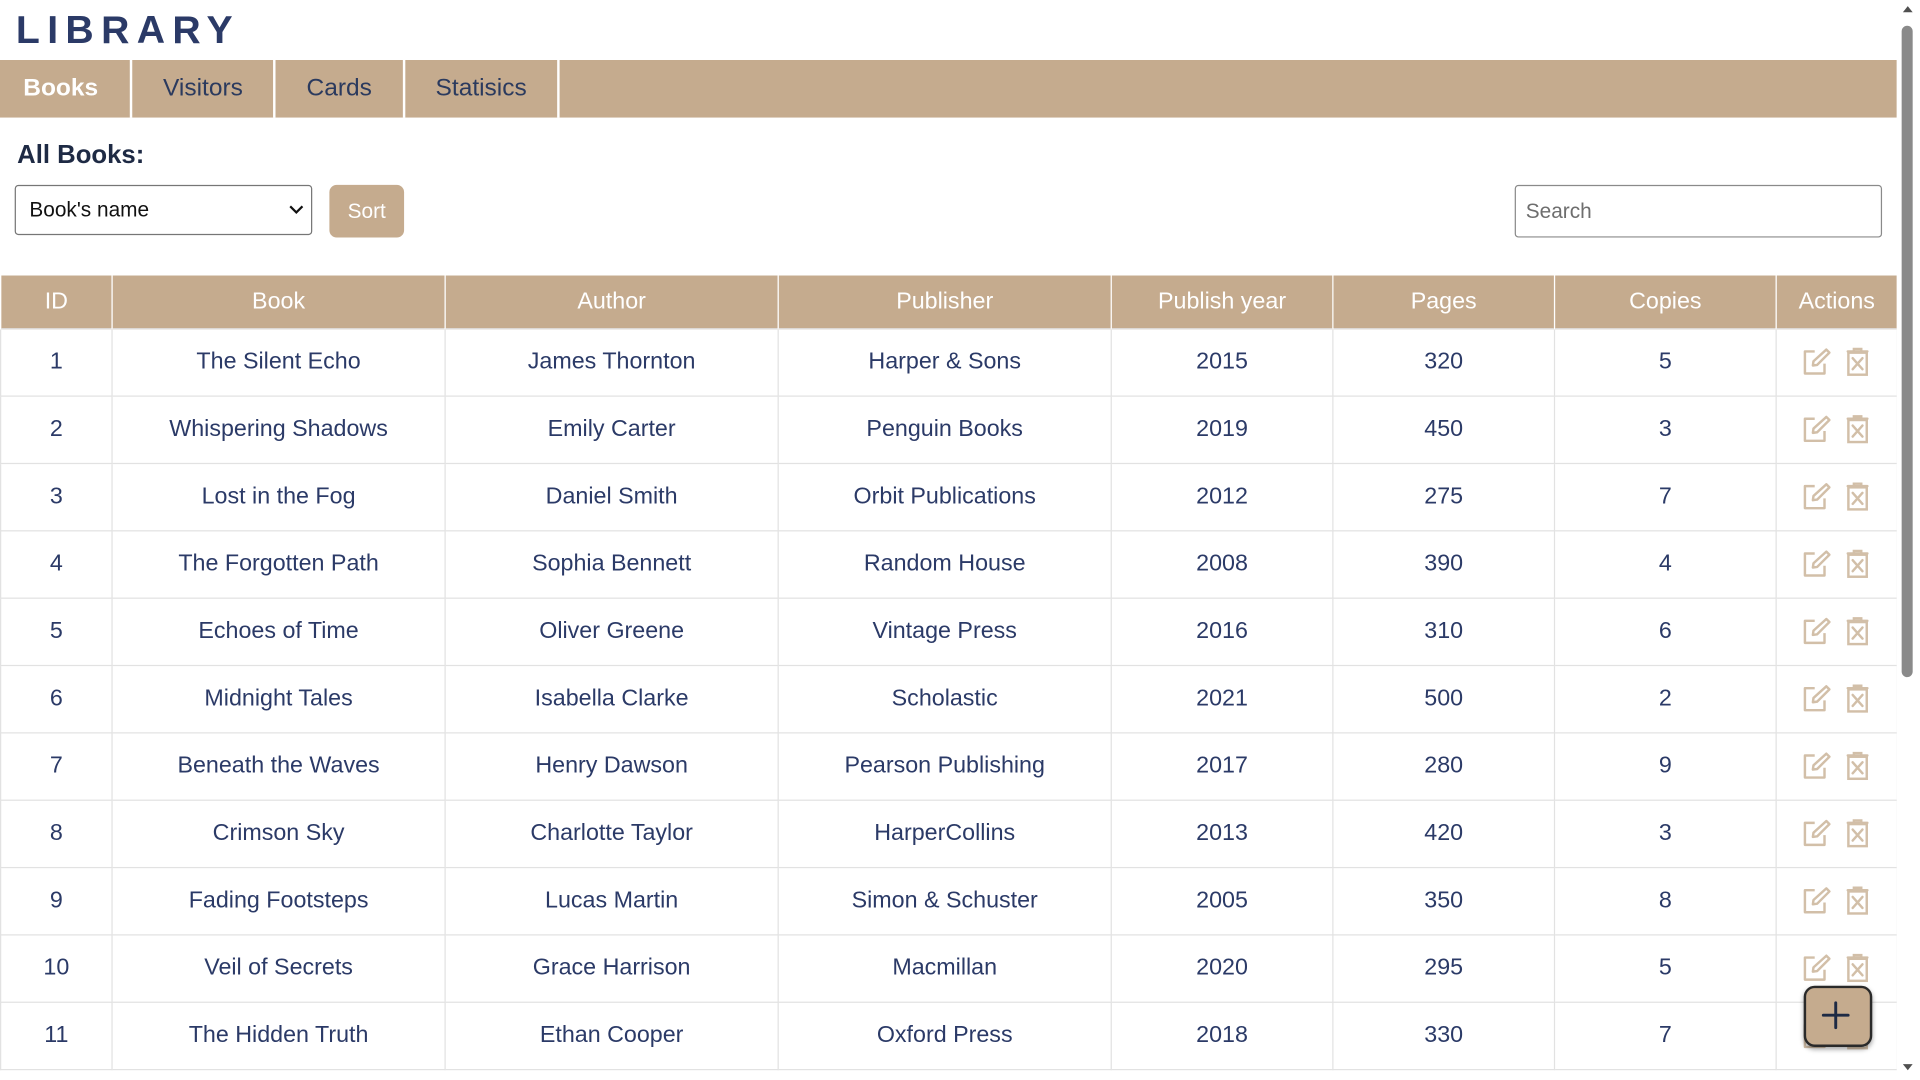 The height and width of the screenshot is (1080, 1920). What do you see at coordinates (611, 564) in the screenshot?
I see `cell-author: Sophia Bennett` at bounding box center [611, 564].